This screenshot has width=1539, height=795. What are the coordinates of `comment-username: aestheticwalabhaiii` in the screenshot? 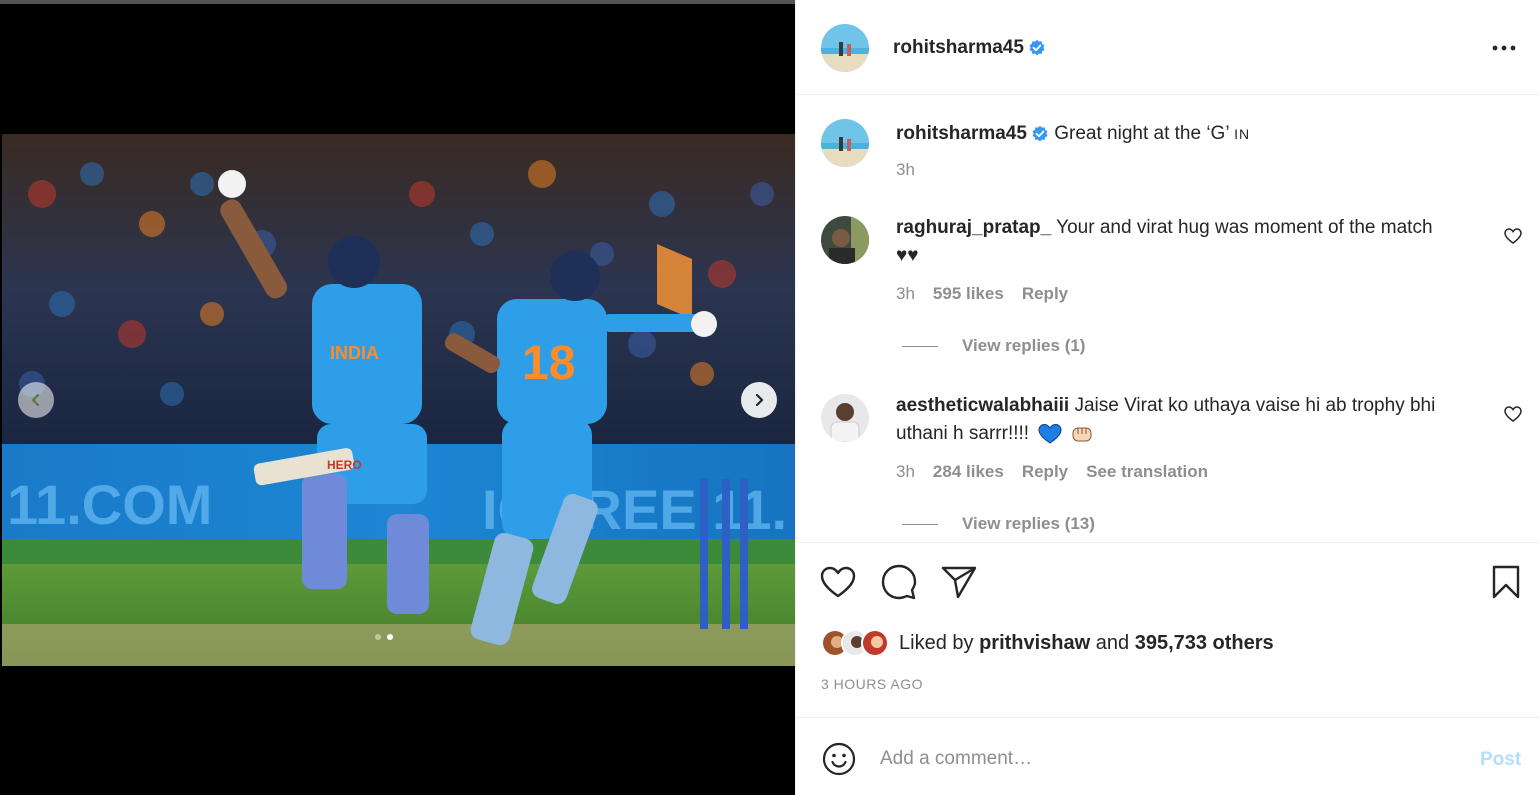 It's located at (982, 405).